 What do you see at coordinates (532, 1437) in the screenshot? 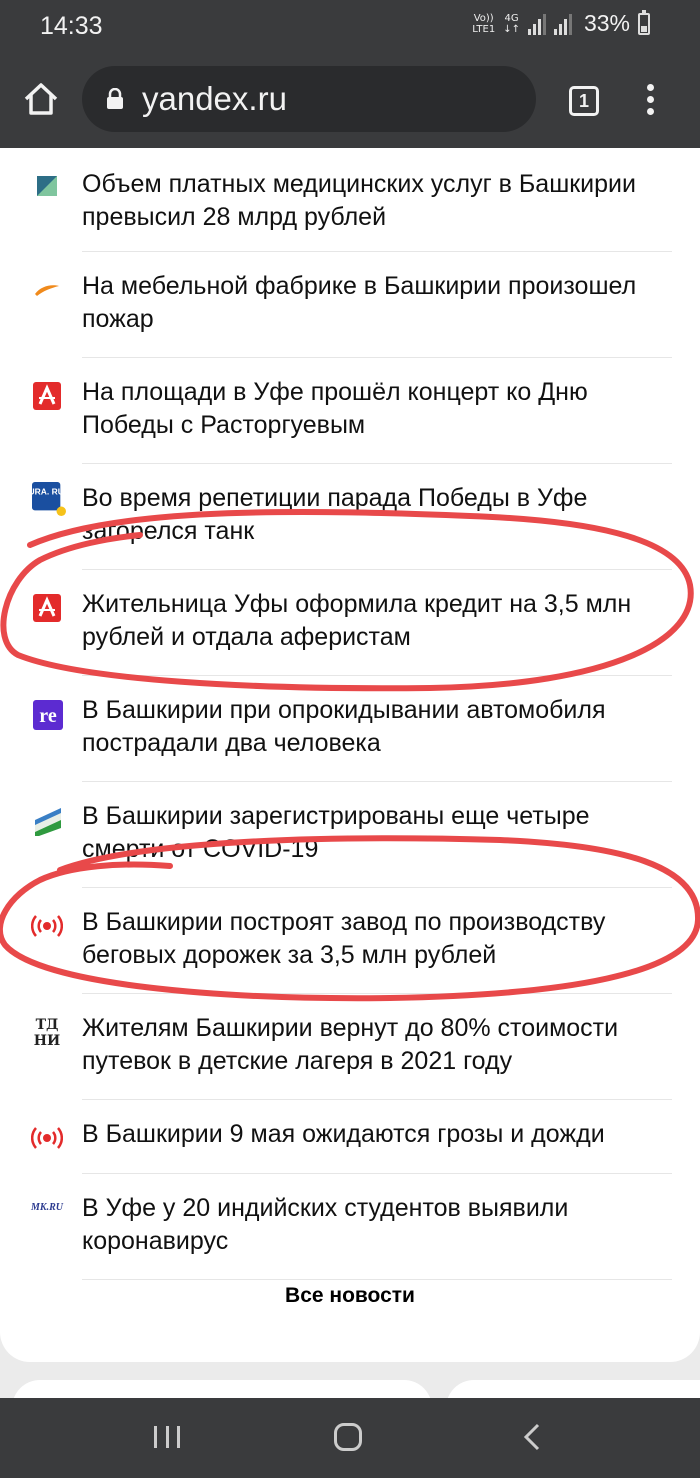
I see `back-icon` at bounding box center [532, 1437].